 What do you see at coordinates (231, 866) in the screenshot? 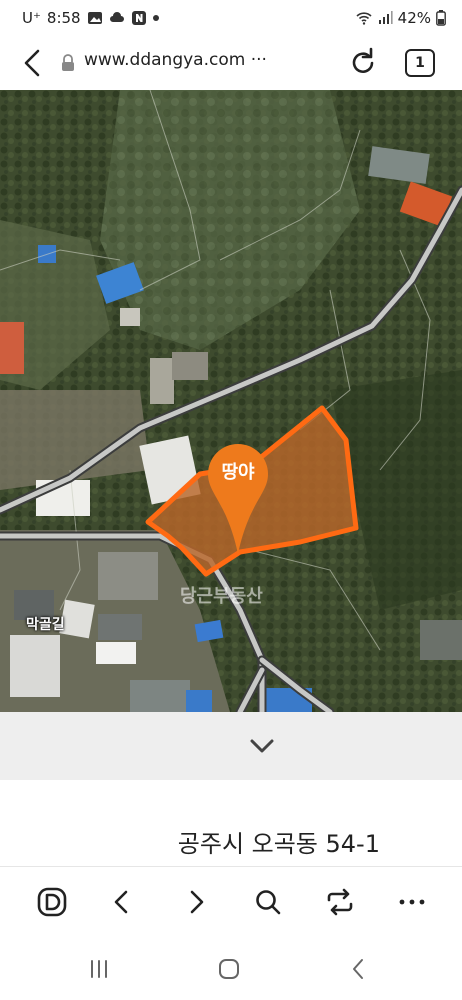
I see `divider` at bounding box center [231, 866].